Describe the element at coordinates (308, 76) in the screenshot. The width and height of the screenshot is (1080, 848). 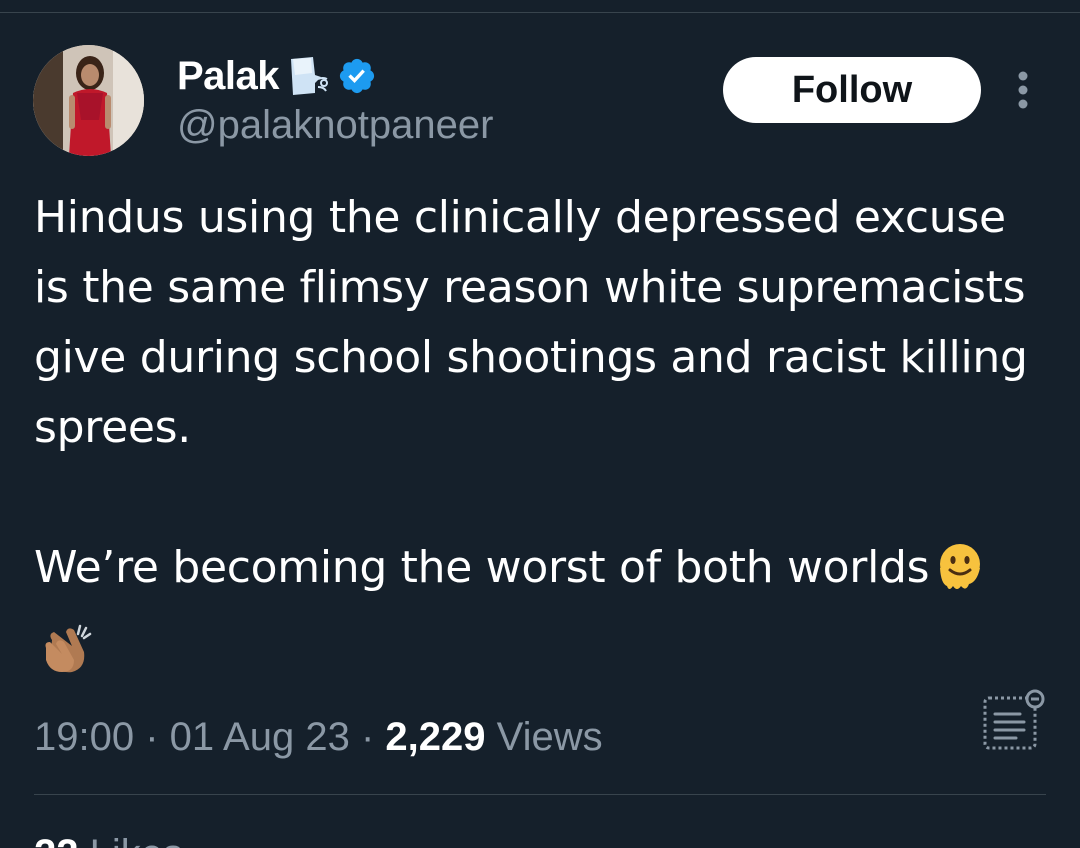
I see `face-exhaling-icon` at that location.